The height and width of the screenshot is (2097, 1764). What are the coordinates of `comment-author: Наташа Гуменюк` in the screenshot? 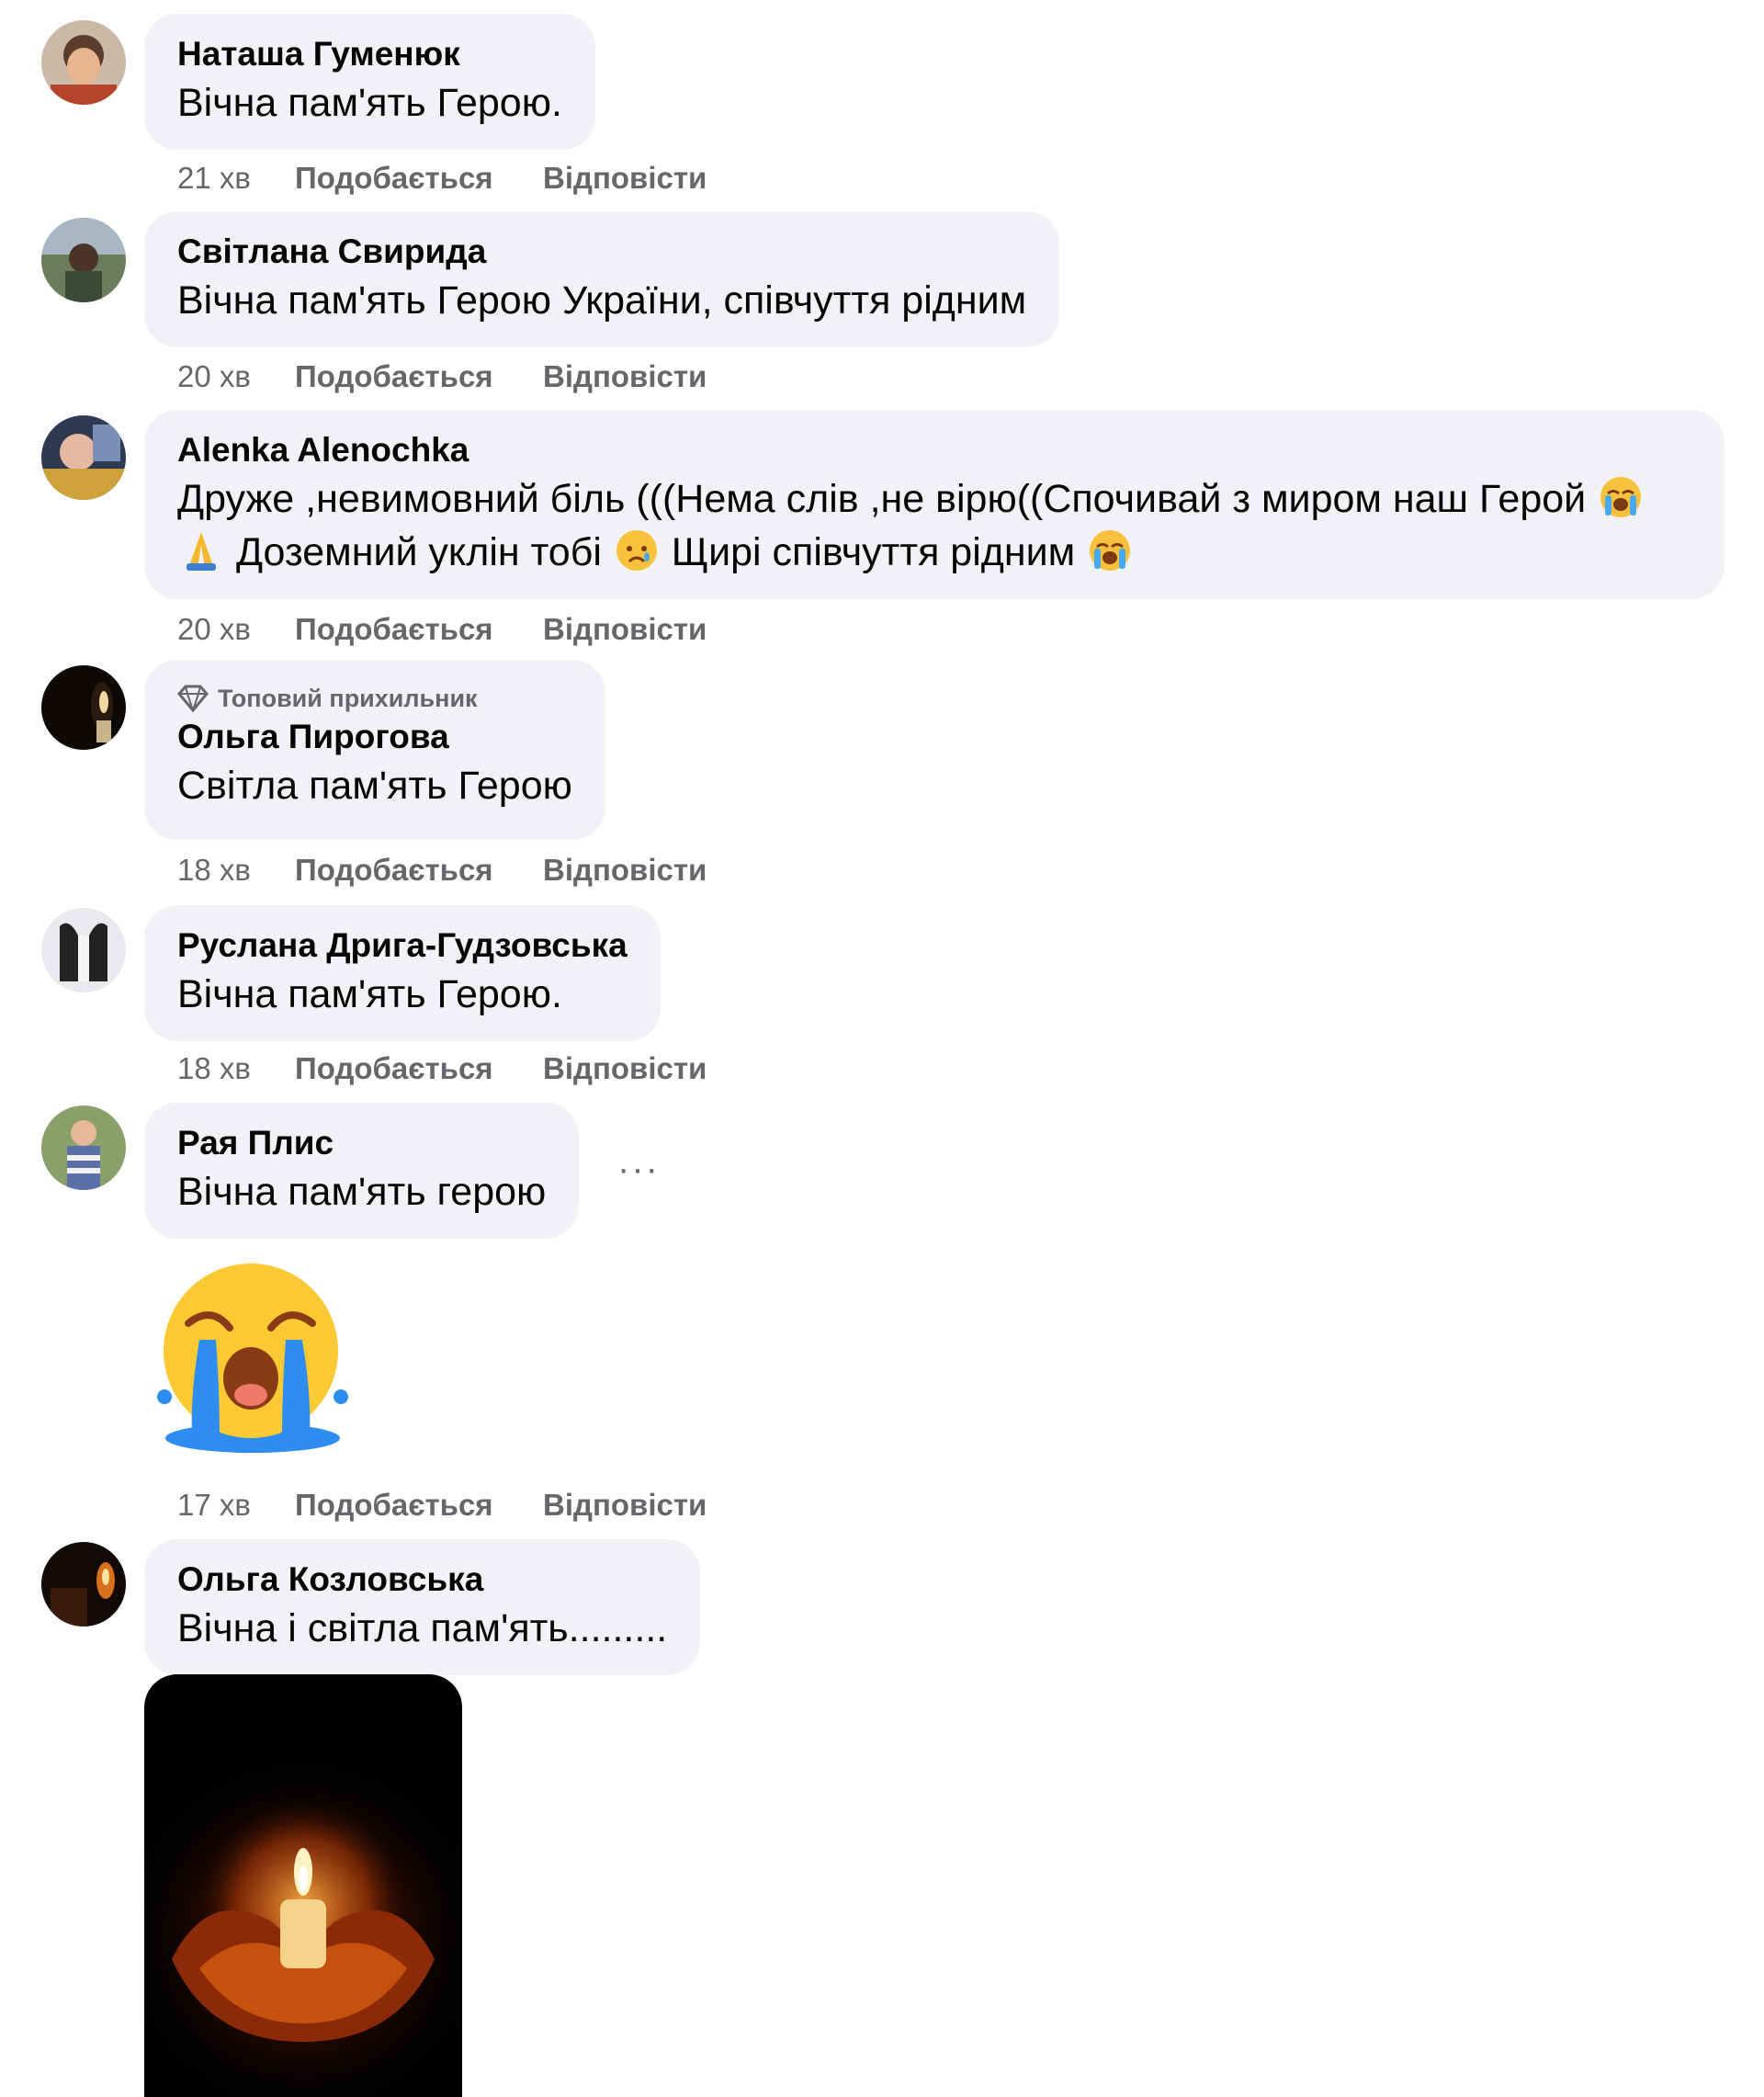 It's located at (369, 54).